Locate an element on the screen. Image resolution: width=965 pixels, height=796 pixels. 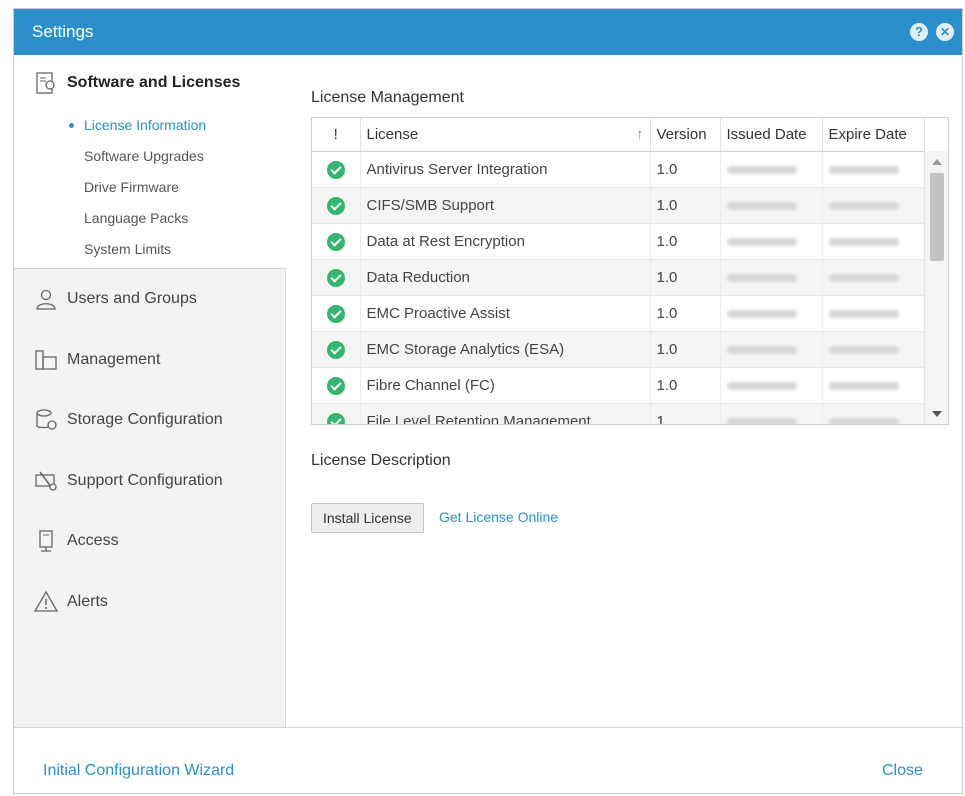
license-version: 1 is located at coordinates (685, 413).